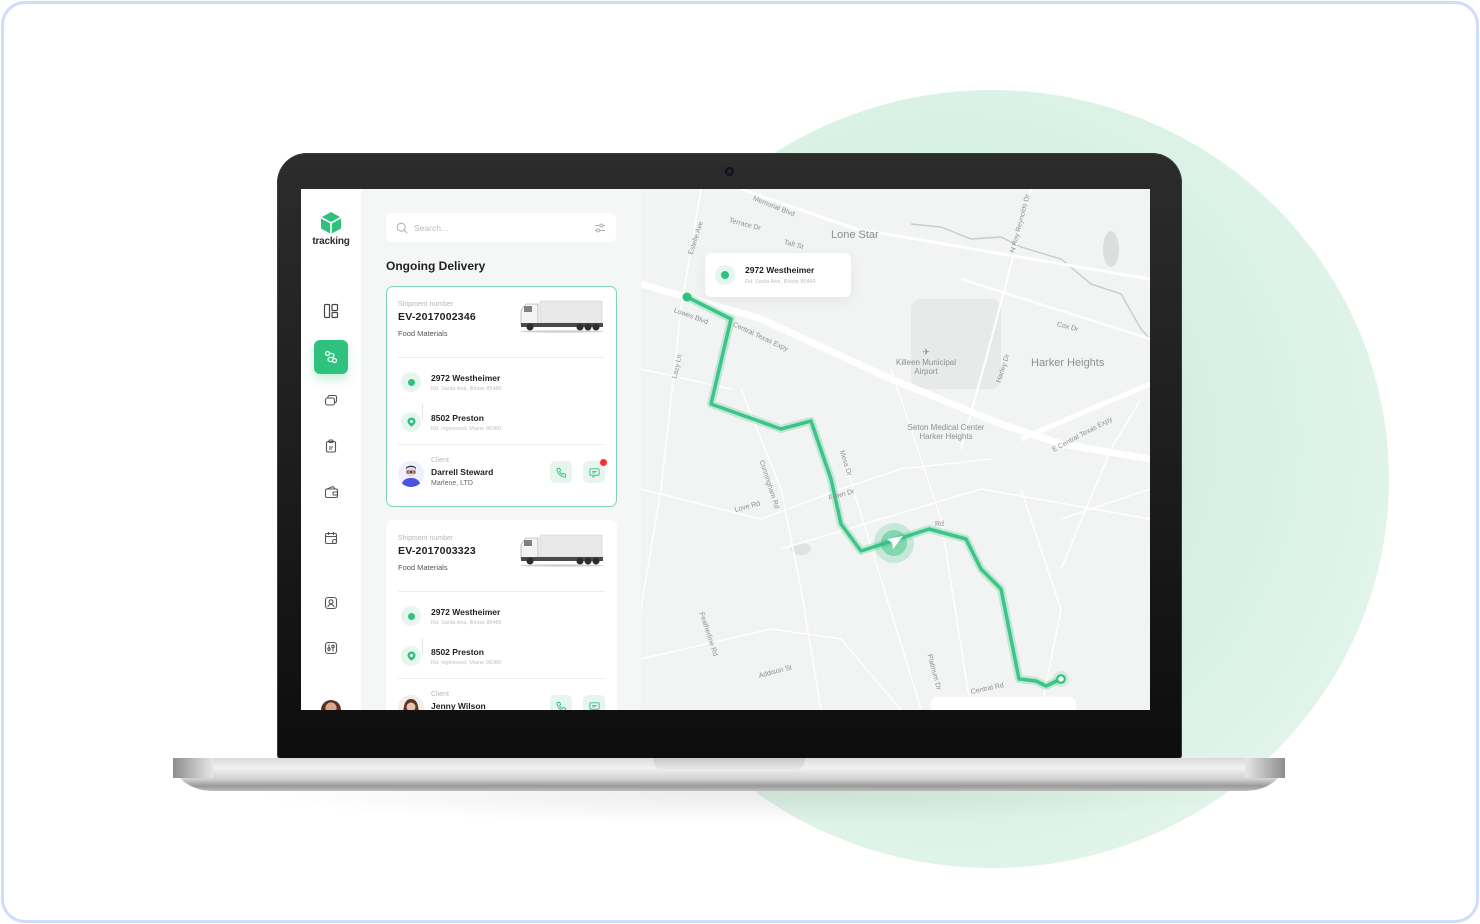  I want to click on filter-sliders-icon, so click(600, 228).